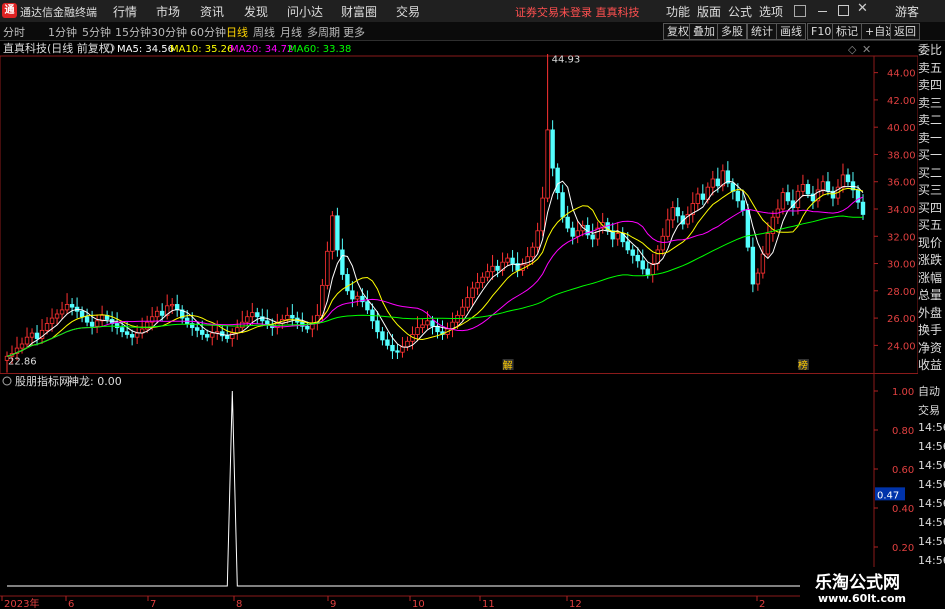 This screenshot has width=945, height=609. What do you see at coordinates (791, 31) in the screenshot?
I see `chart-tool-button: 画线` at bounding box center [791, 31].